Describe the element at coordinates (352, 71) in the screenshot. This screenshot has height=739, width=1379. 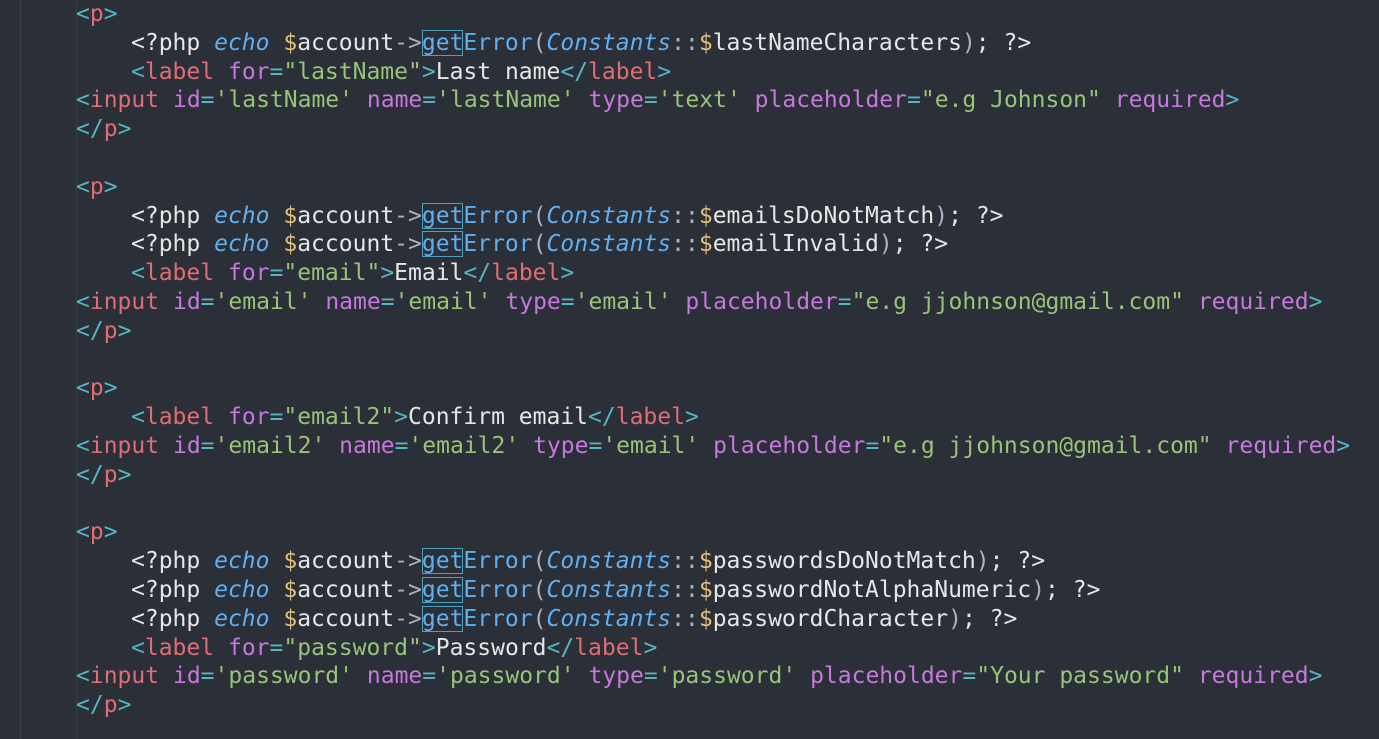
I see `code-token-str: "lastName"` at that location.